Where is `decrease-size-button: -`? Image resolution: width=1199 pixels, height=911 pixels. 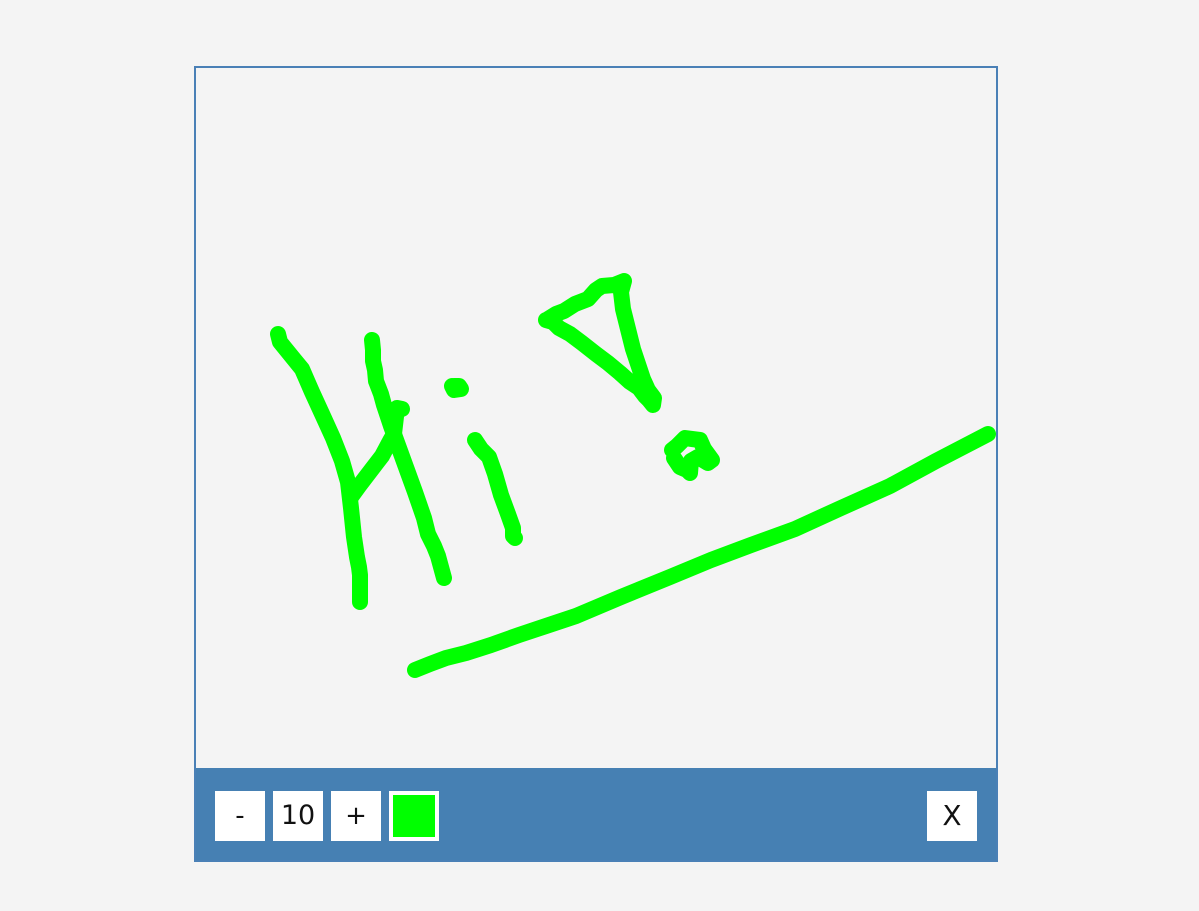
decrease-size-button: - is located at coordinates (240, 816).